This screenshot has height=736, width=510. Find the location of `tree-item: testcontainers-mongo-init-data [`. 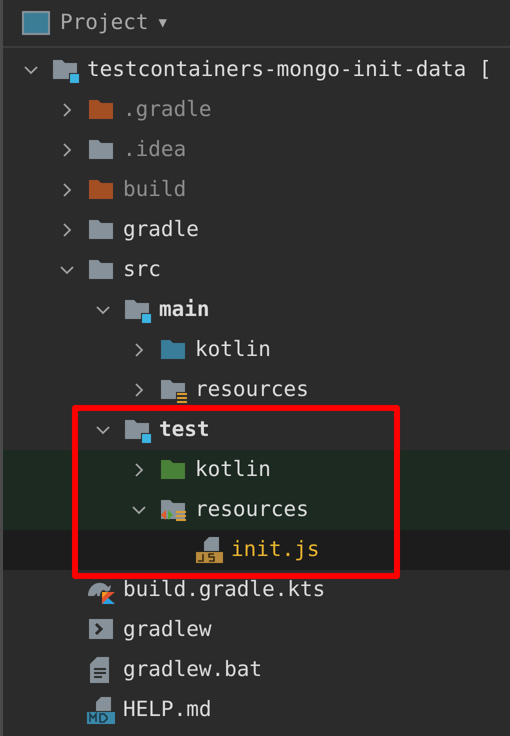

tree-item: testcontainers-mongo-init-data [ is located at coordinates (256, 70).